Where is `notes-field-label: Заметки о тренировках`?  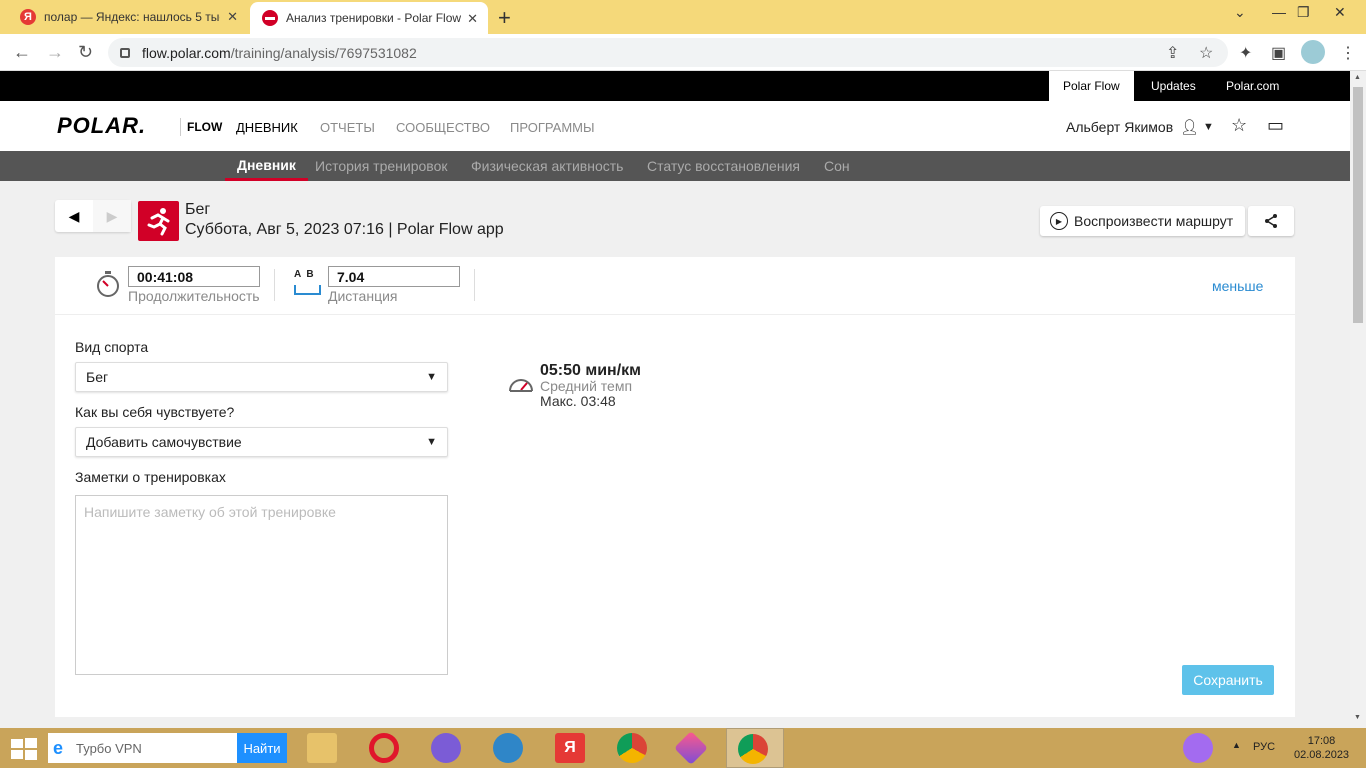 notes-field-label: Заметки о тренировках is located at coordinates (150, 477).